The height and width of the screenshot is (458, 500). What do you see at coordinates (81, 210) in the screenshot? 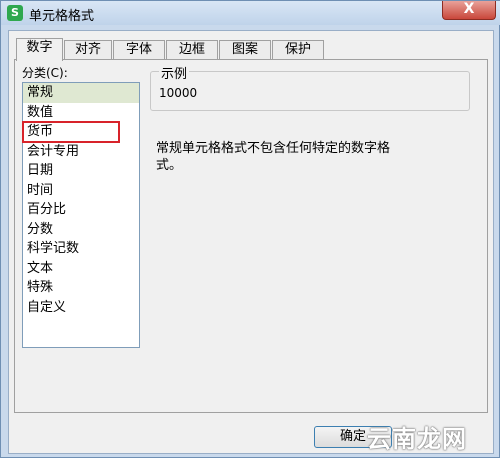
I see `category-item-percentage: 百分比` at bounding box center [81, 210].